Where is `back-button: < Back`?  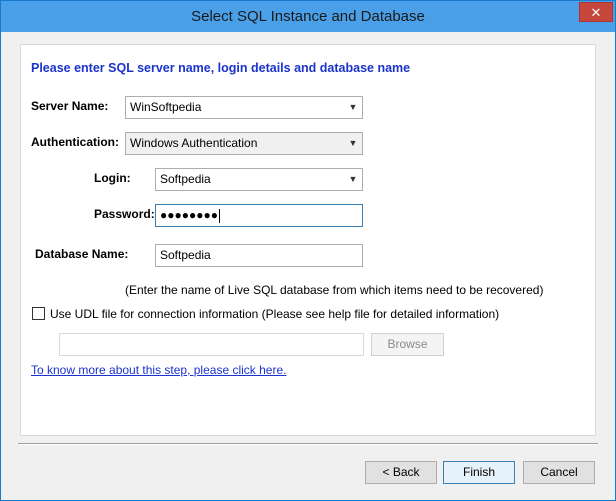
back-button: < Back is located at coordinates (401, 472).